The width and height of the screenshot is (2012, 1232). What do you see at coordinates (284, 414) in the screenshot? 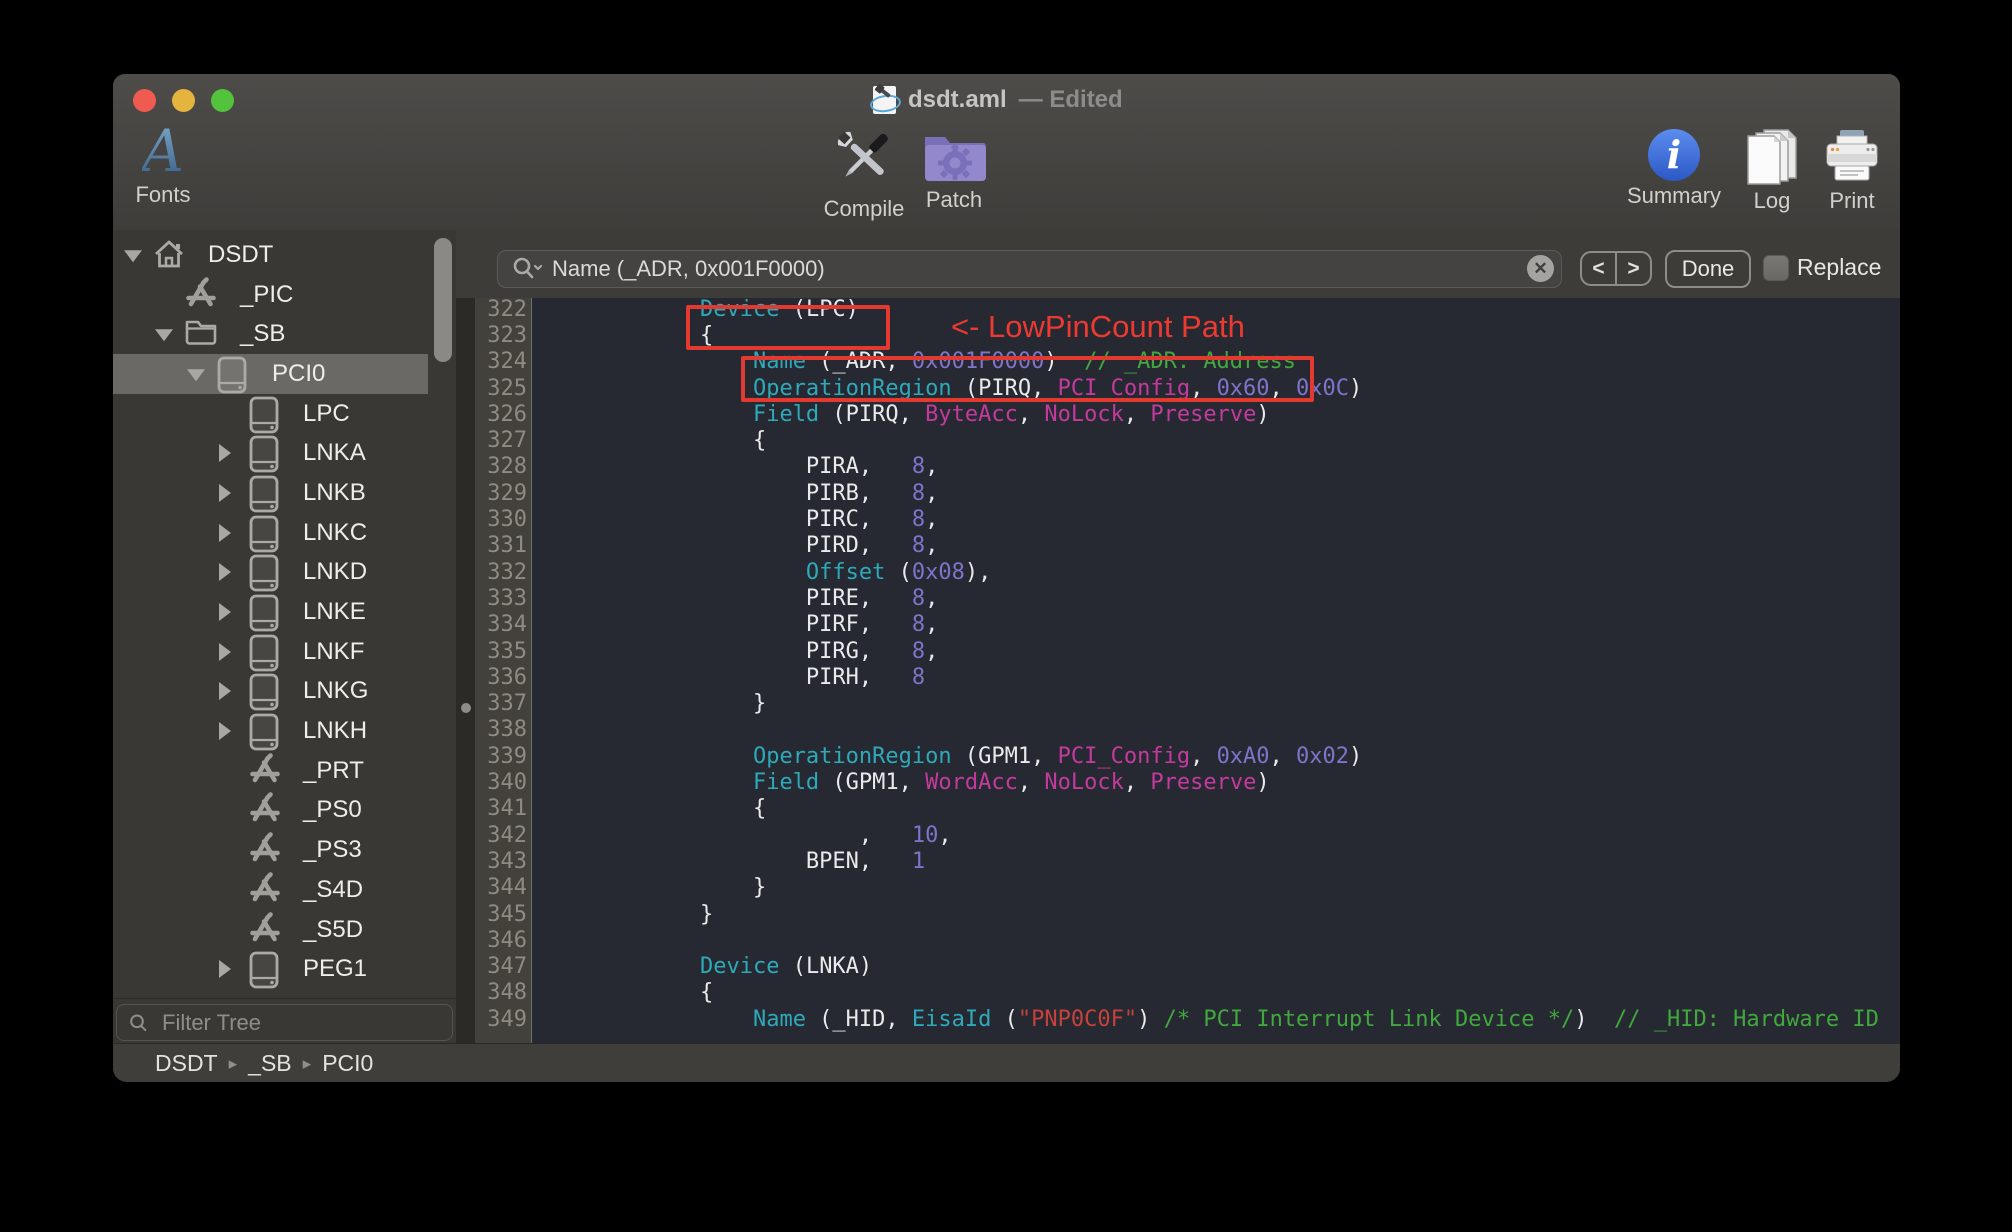
I see `sidebar-item-lpc: LPC` at bounding box center [284, 414].